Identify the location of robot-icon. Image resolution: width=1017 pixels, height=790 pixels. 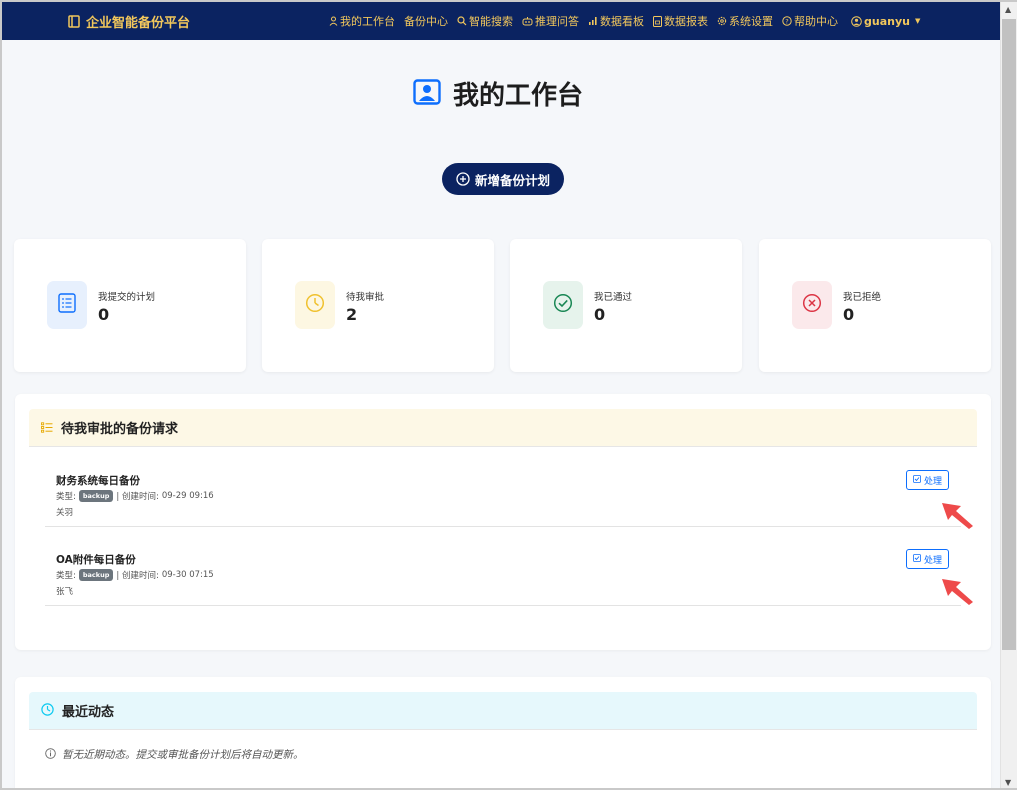
(527, 21).